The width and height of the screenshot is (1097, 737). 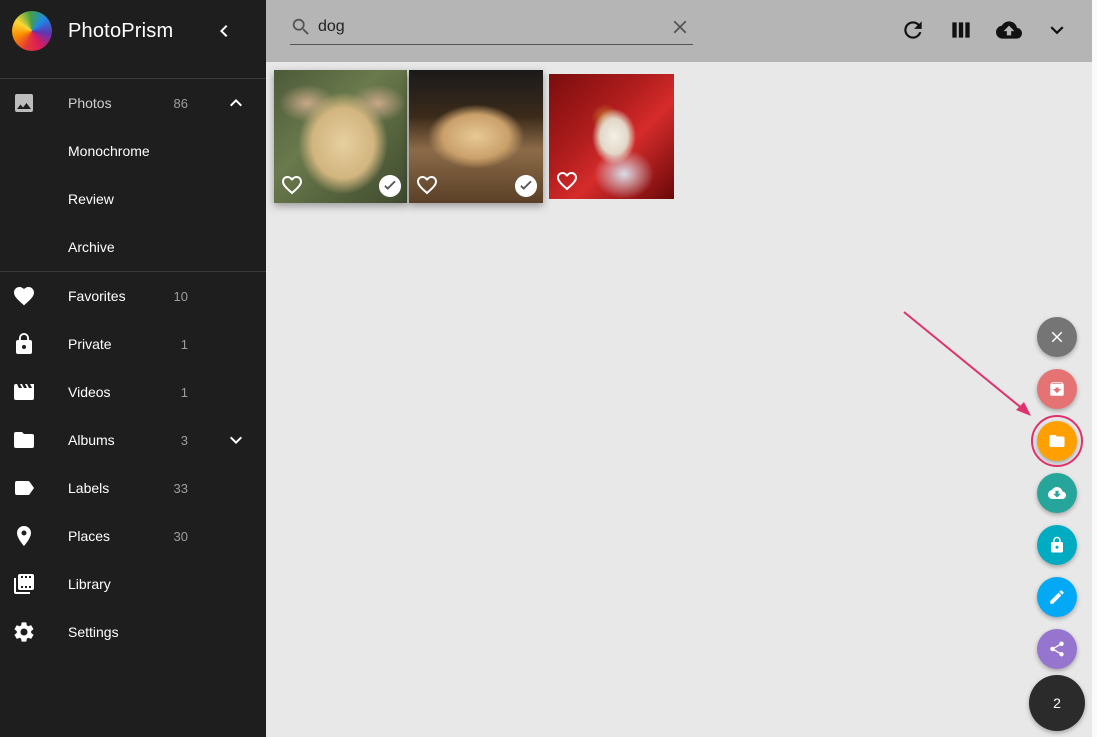 I want to click on make-private-button, so click(x=1057, y=545).